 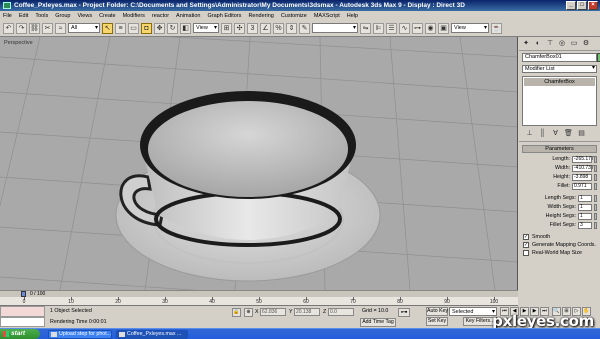 I want to click on width-segs-field: 1, so click(x=585, y=207).